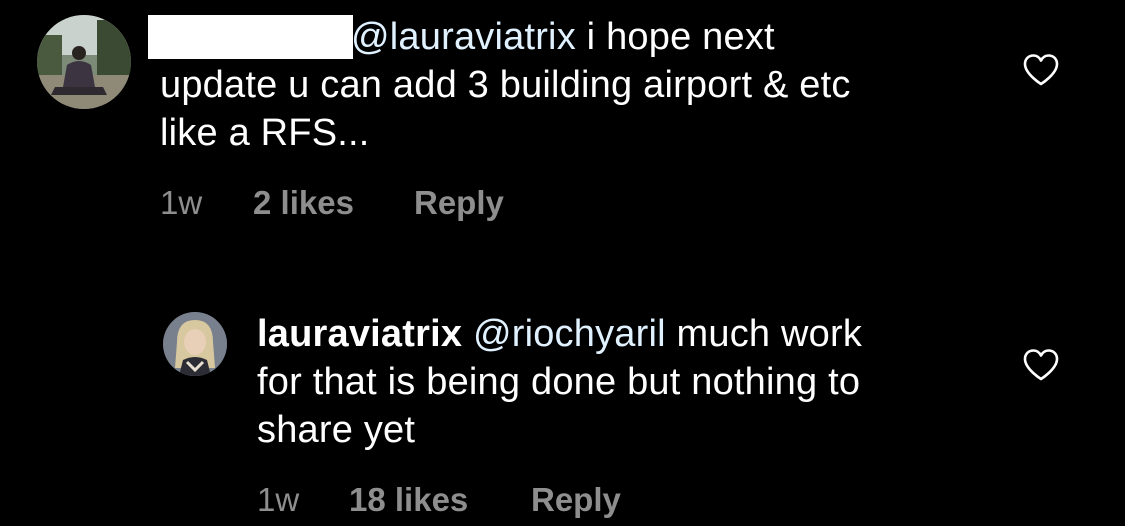 This screenshot has height=526, width=1125. I want to click on comment-line-1: @lauraviatrix i hope next, so click(584, 37).